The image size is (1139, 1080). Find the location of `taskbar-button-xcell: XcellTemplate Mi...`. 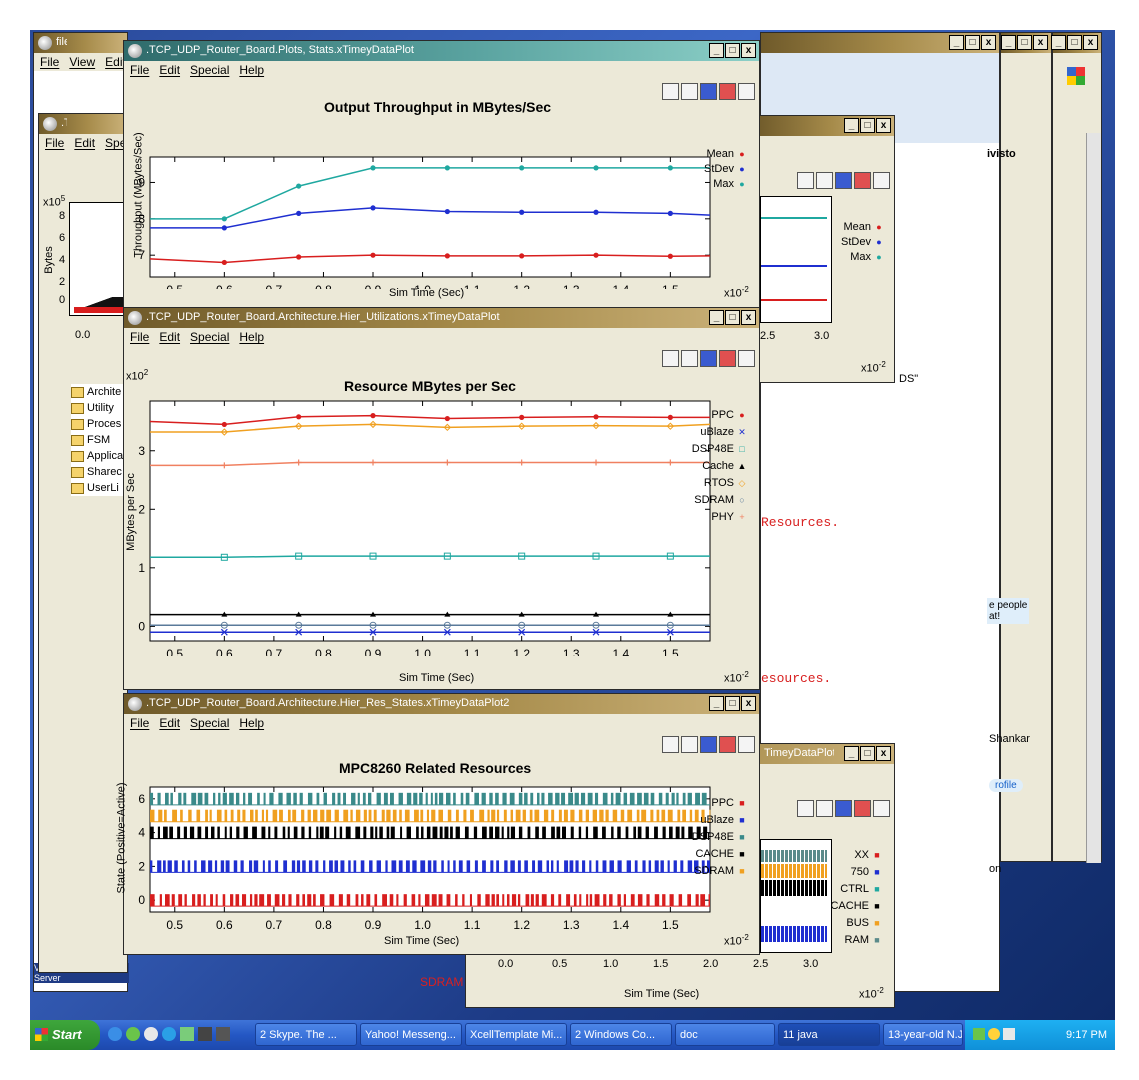

taskbar-button-xcell: XcellTemplate Mi... is located at coordinates (516, 1034).